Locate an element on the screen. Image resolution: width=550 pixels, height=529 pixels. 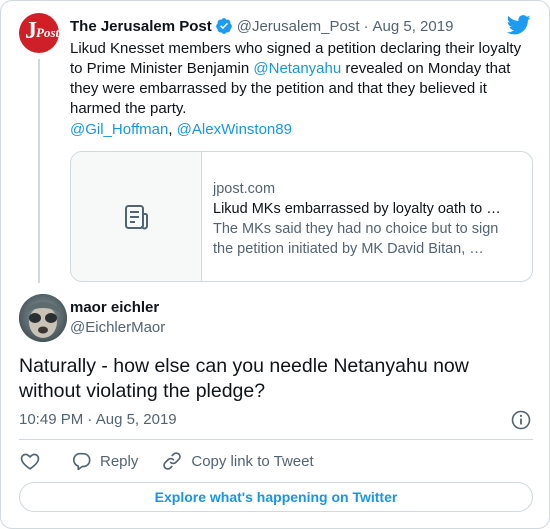
reply-button: Reply is located at coordinates (104, 461).